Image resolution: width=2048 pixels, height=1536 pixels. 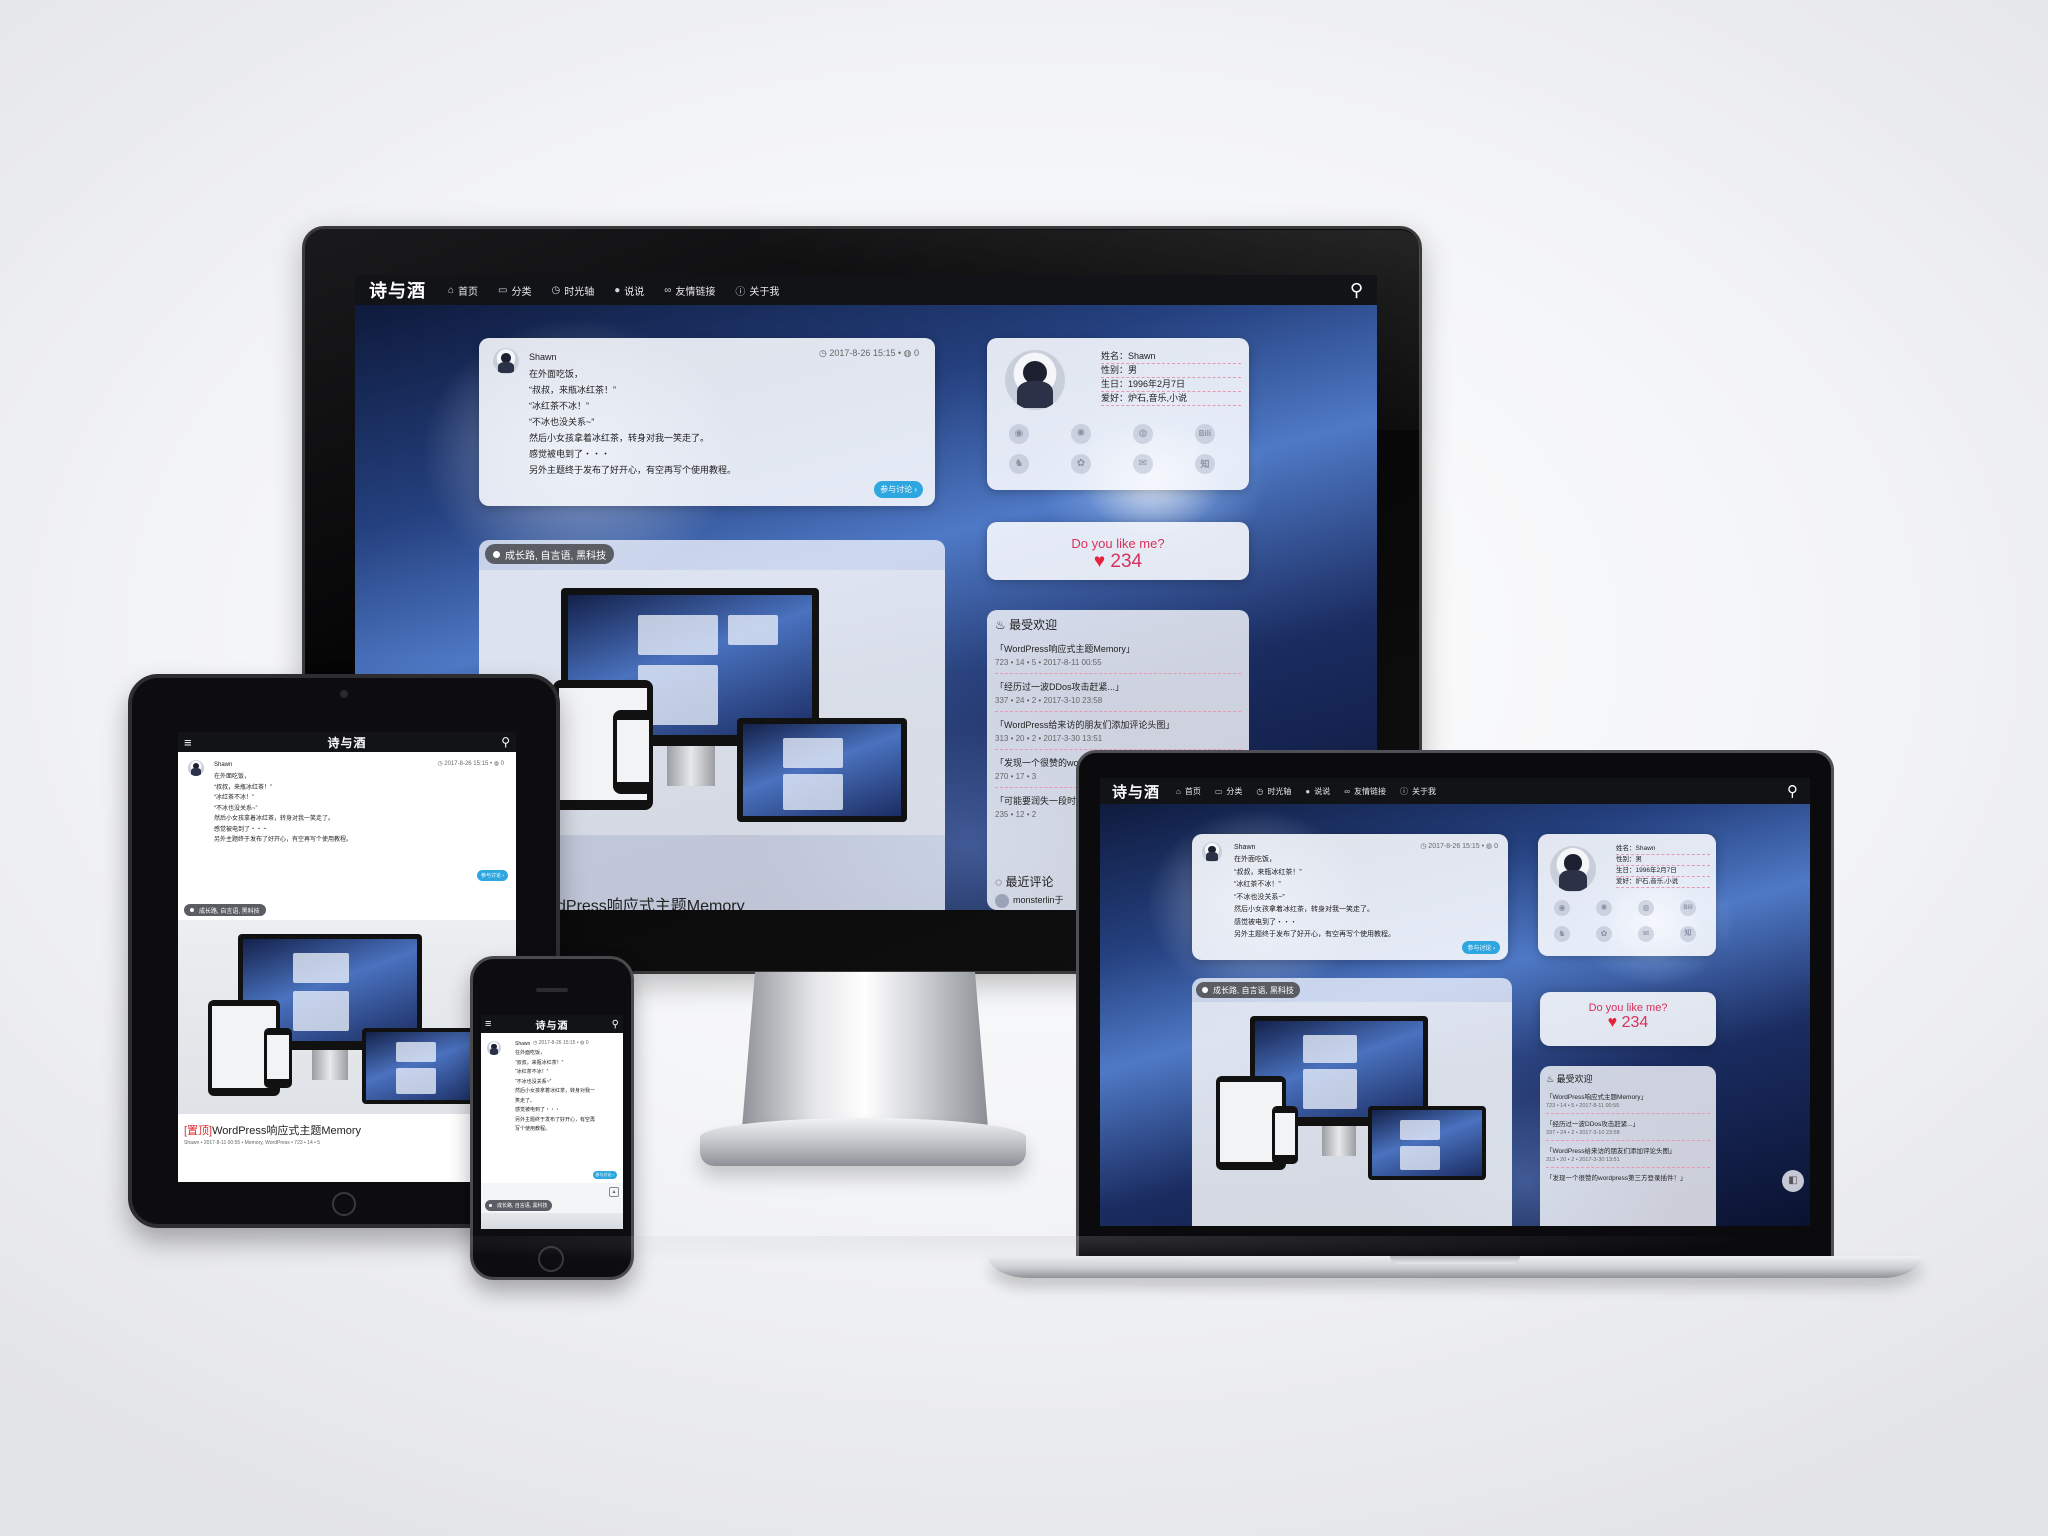 I want to click on popular-item: 「发现一个很赞的wordpress第三方登录插件！」, so click(x=1628, y=1177).